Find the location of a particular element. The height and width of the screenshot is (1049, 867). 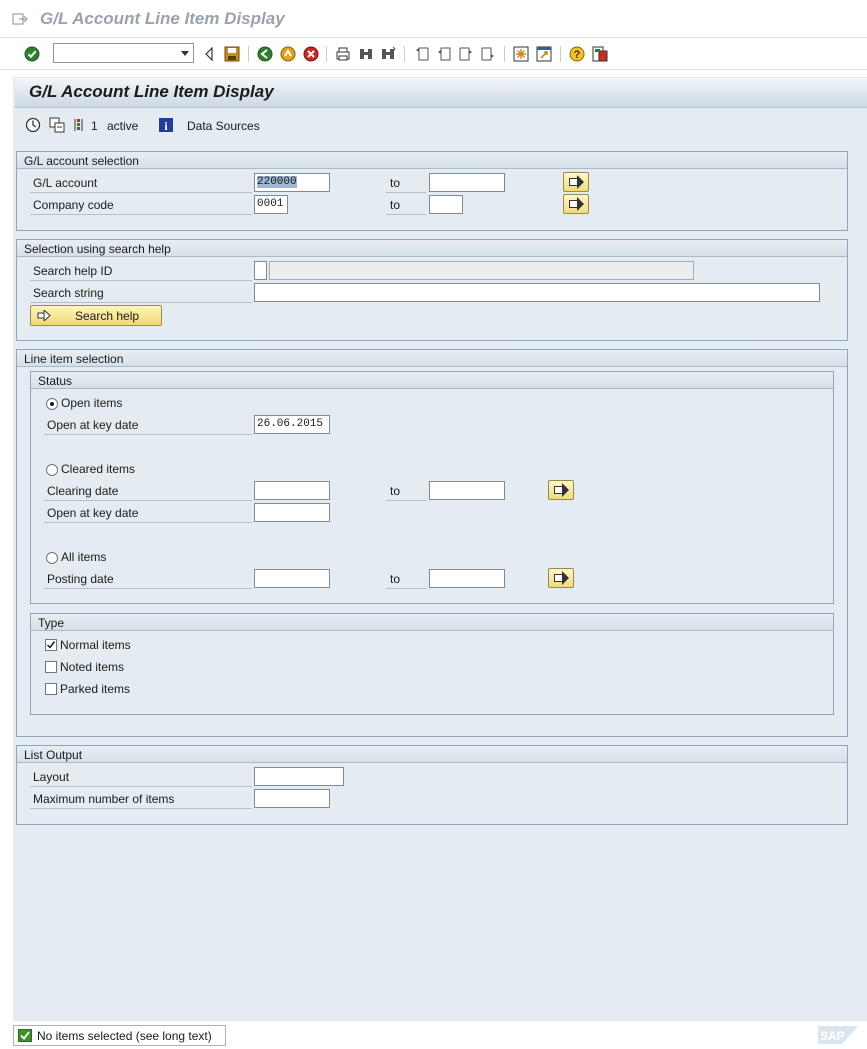

cleared-items-label: Cleared items is located at coordinates (98, 469).